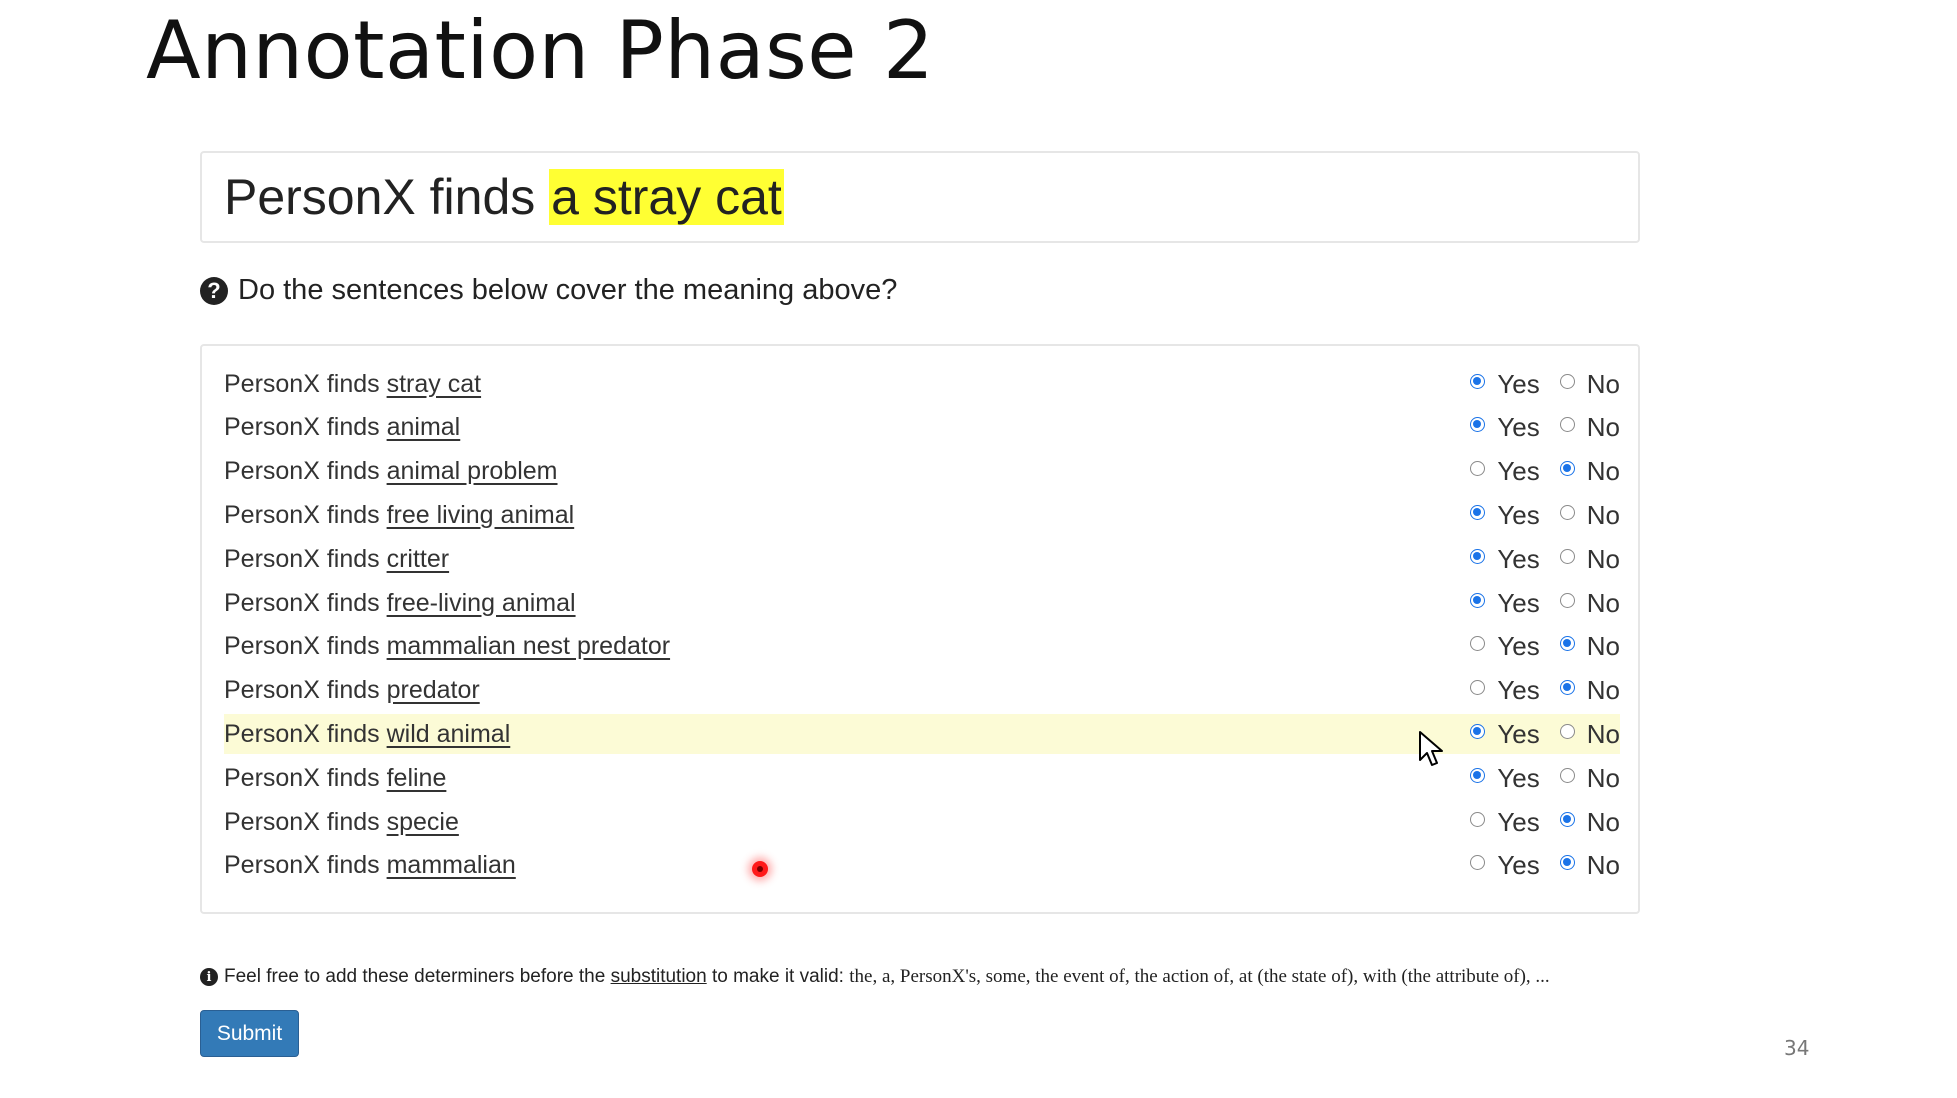 This screenshot has height=1098, width=1957. Describe the element at coordinates (540, 50) in the screenshot. I see `slide-title: Annotation Phase 2` at that location.